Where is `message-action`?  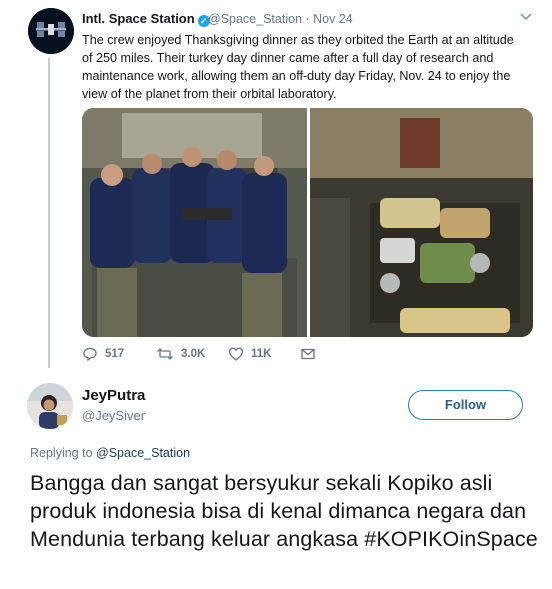
message-action is located at coordinates (308, 354).